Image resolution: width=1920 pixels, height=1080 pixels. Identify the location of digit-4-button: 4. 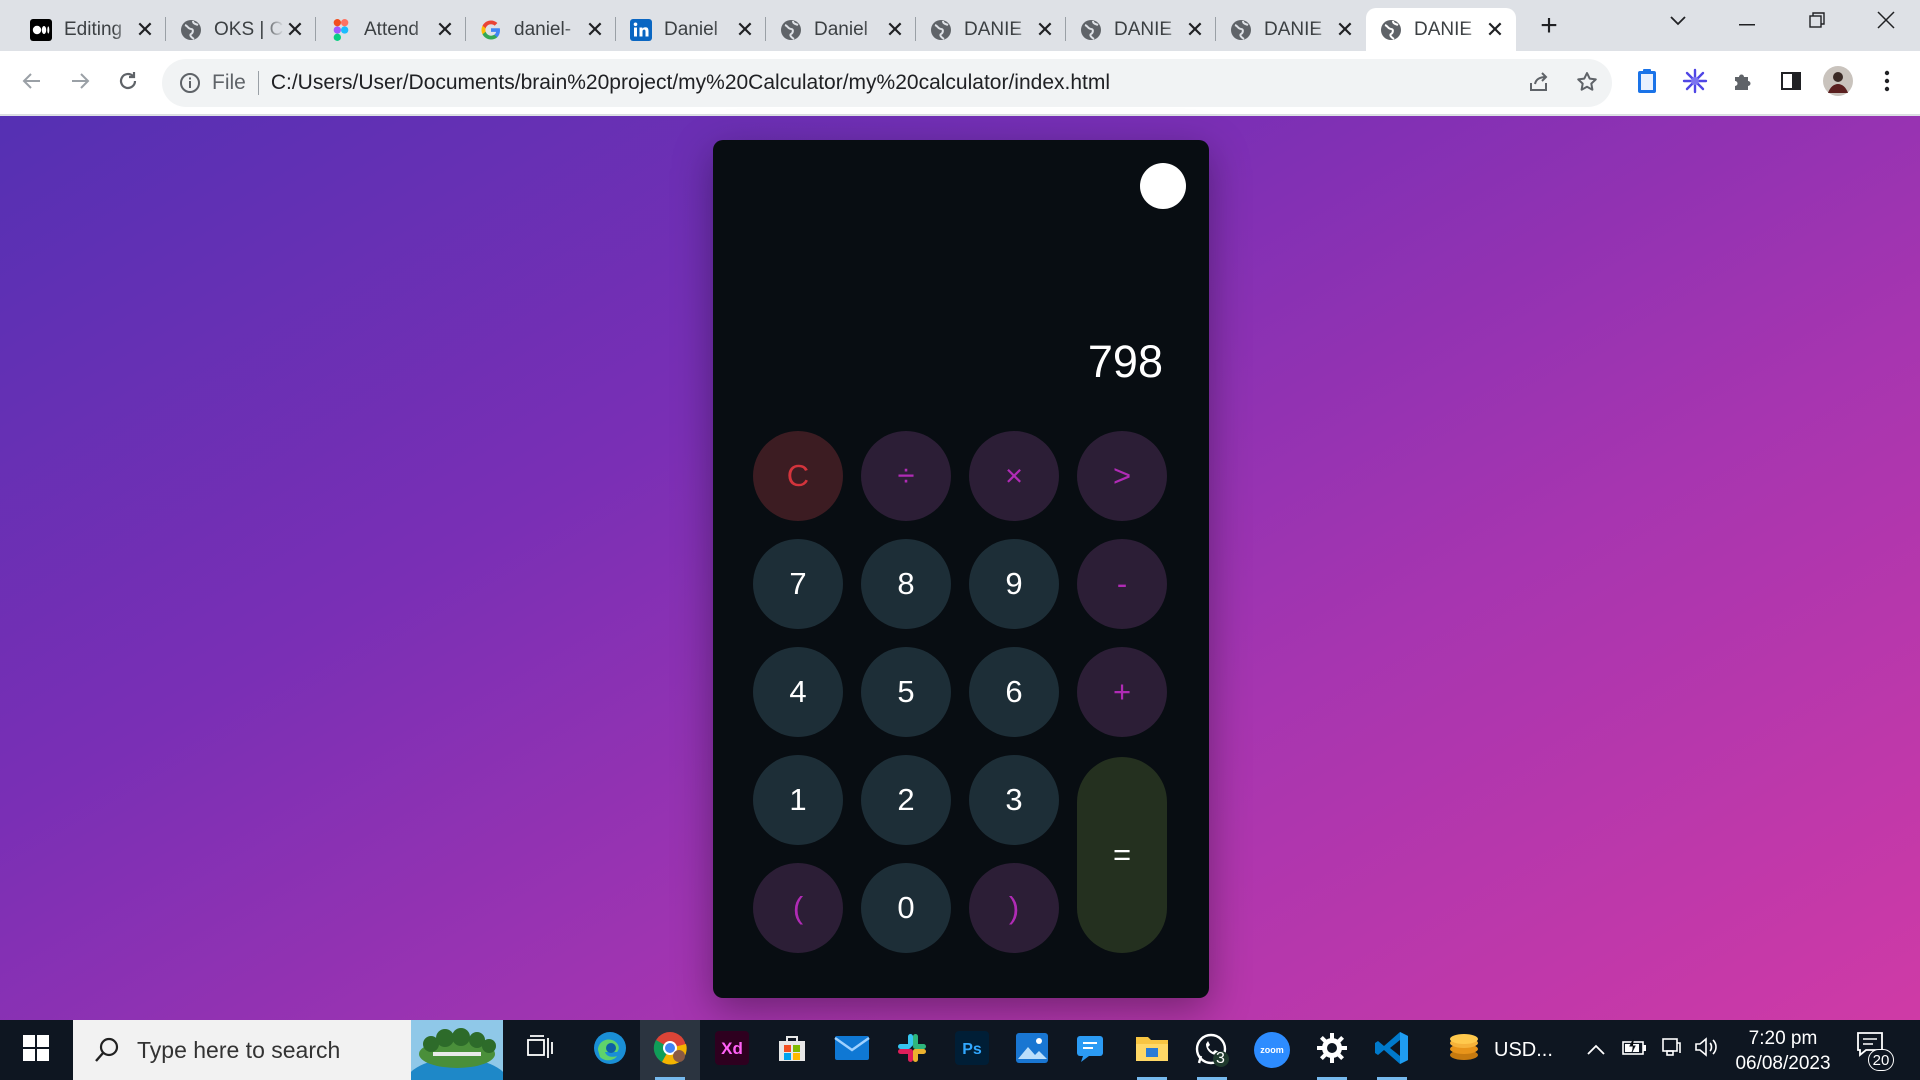
(798, 692).